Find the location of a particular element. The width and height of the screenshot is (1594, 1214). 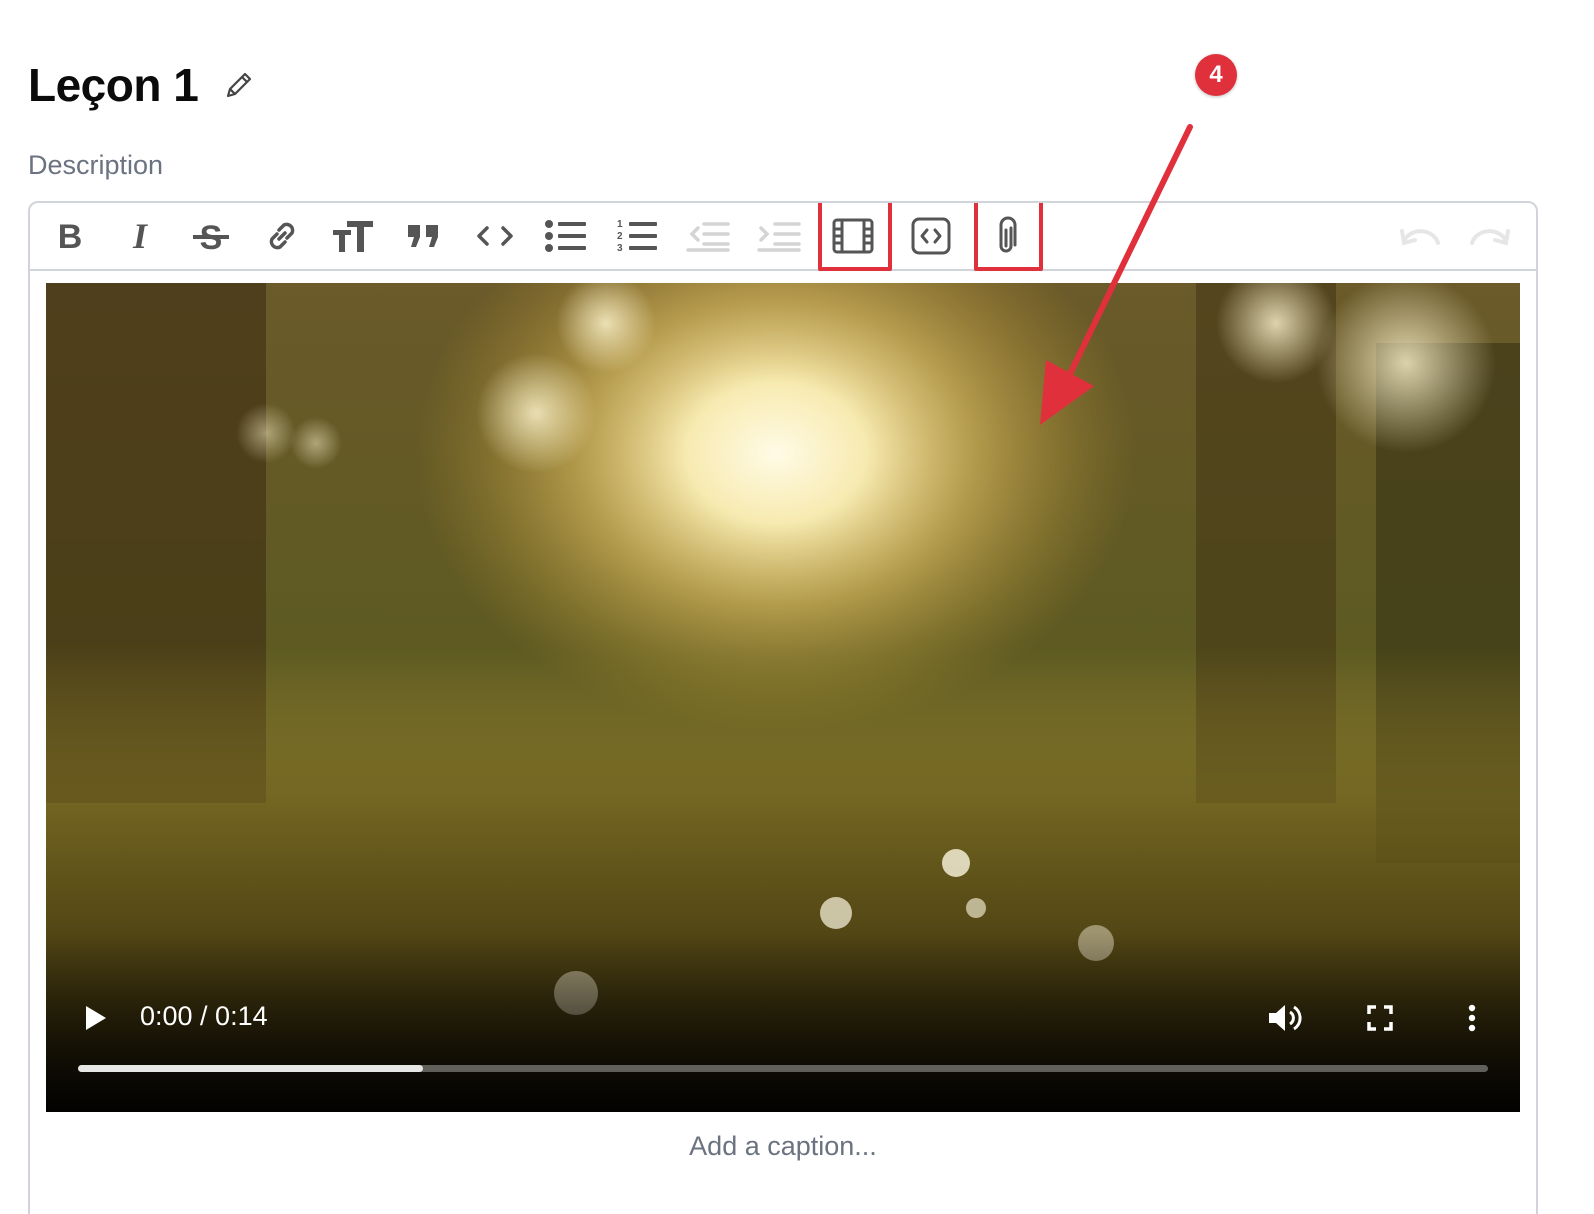

page-title: Leçon 1 is located at coordinates (113, 85).